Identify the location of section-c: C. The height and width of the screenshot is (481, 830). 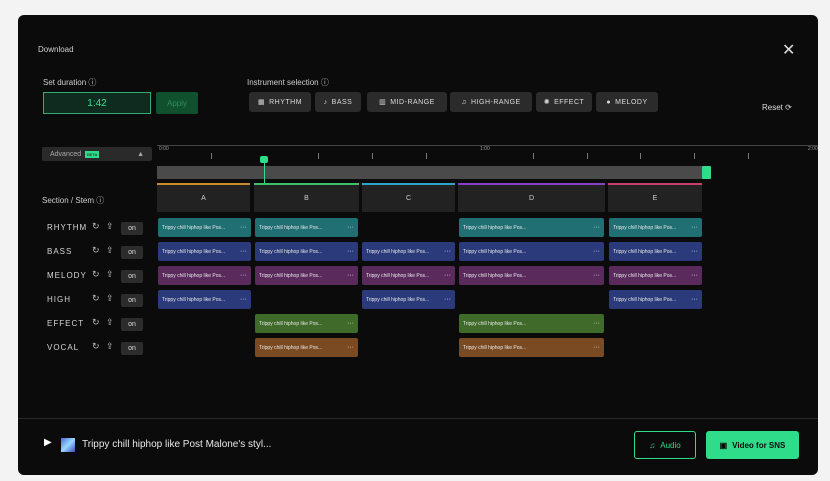
(408, 197).